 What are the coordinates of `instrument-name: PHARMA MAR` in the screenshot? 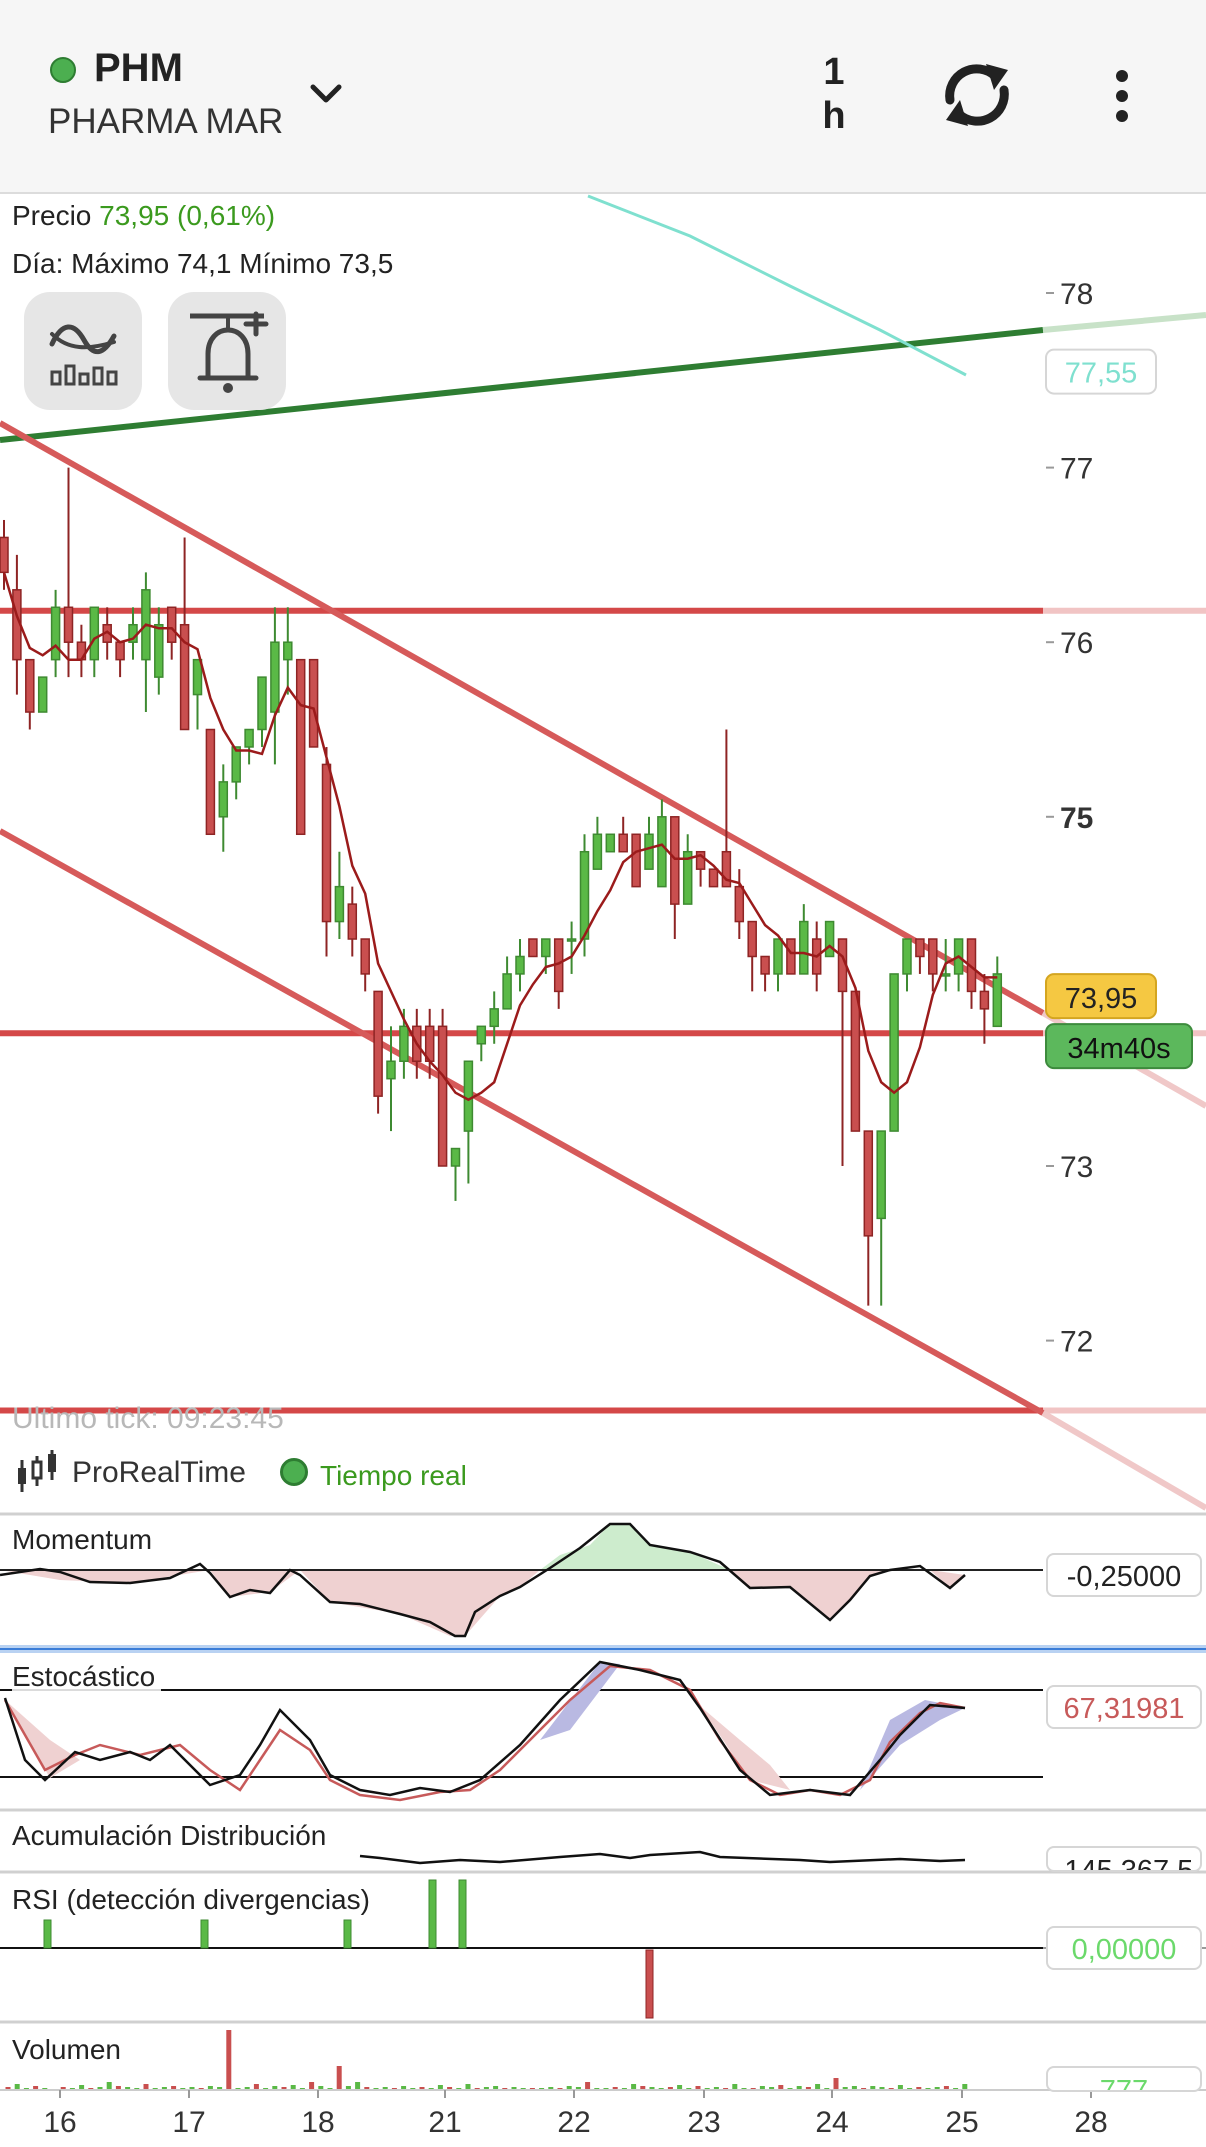 It's located at (165, 122).